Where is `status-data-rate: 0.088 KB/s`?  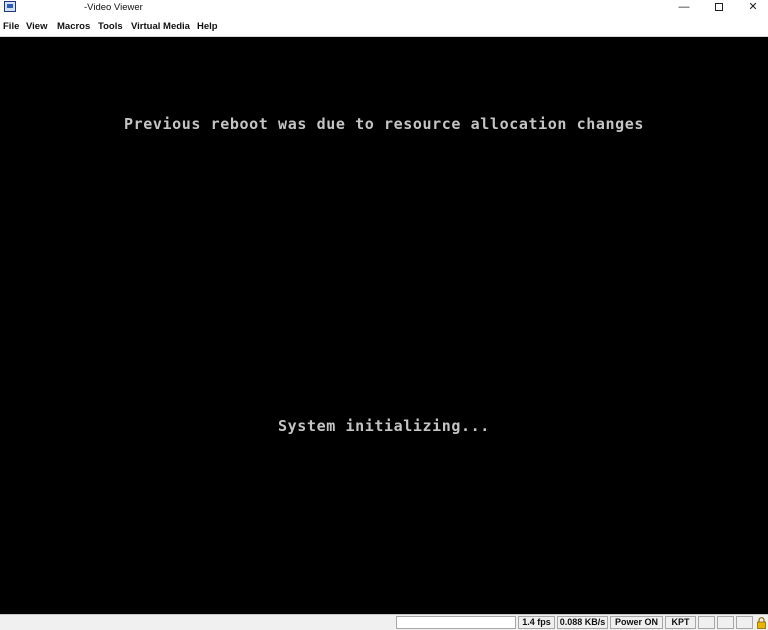
status-data-rate: 0.088 KB/s is located at coordinates (582, 622).